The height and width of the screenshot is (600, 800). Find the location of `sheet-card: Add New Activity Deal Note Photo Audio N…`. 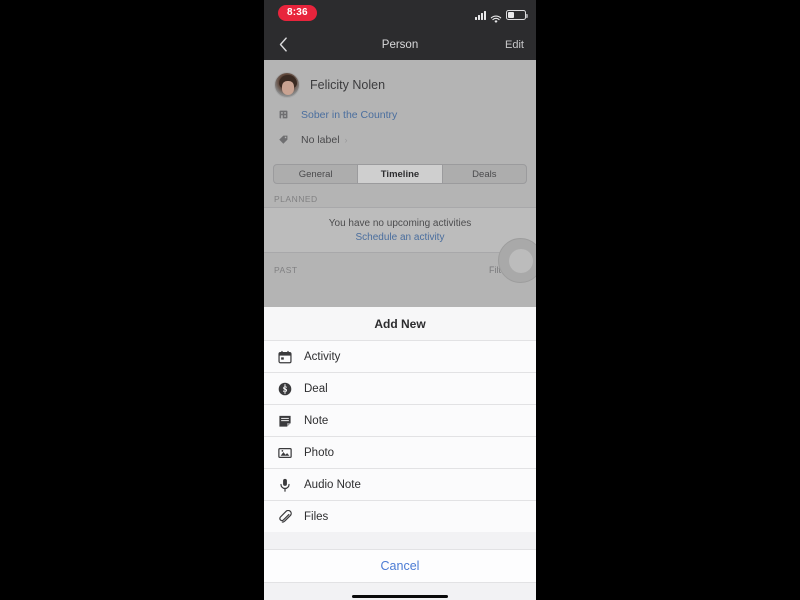

sheet-card: Add New Activity Deal Note Photo Audio N… is located at coordinates (400, 419).